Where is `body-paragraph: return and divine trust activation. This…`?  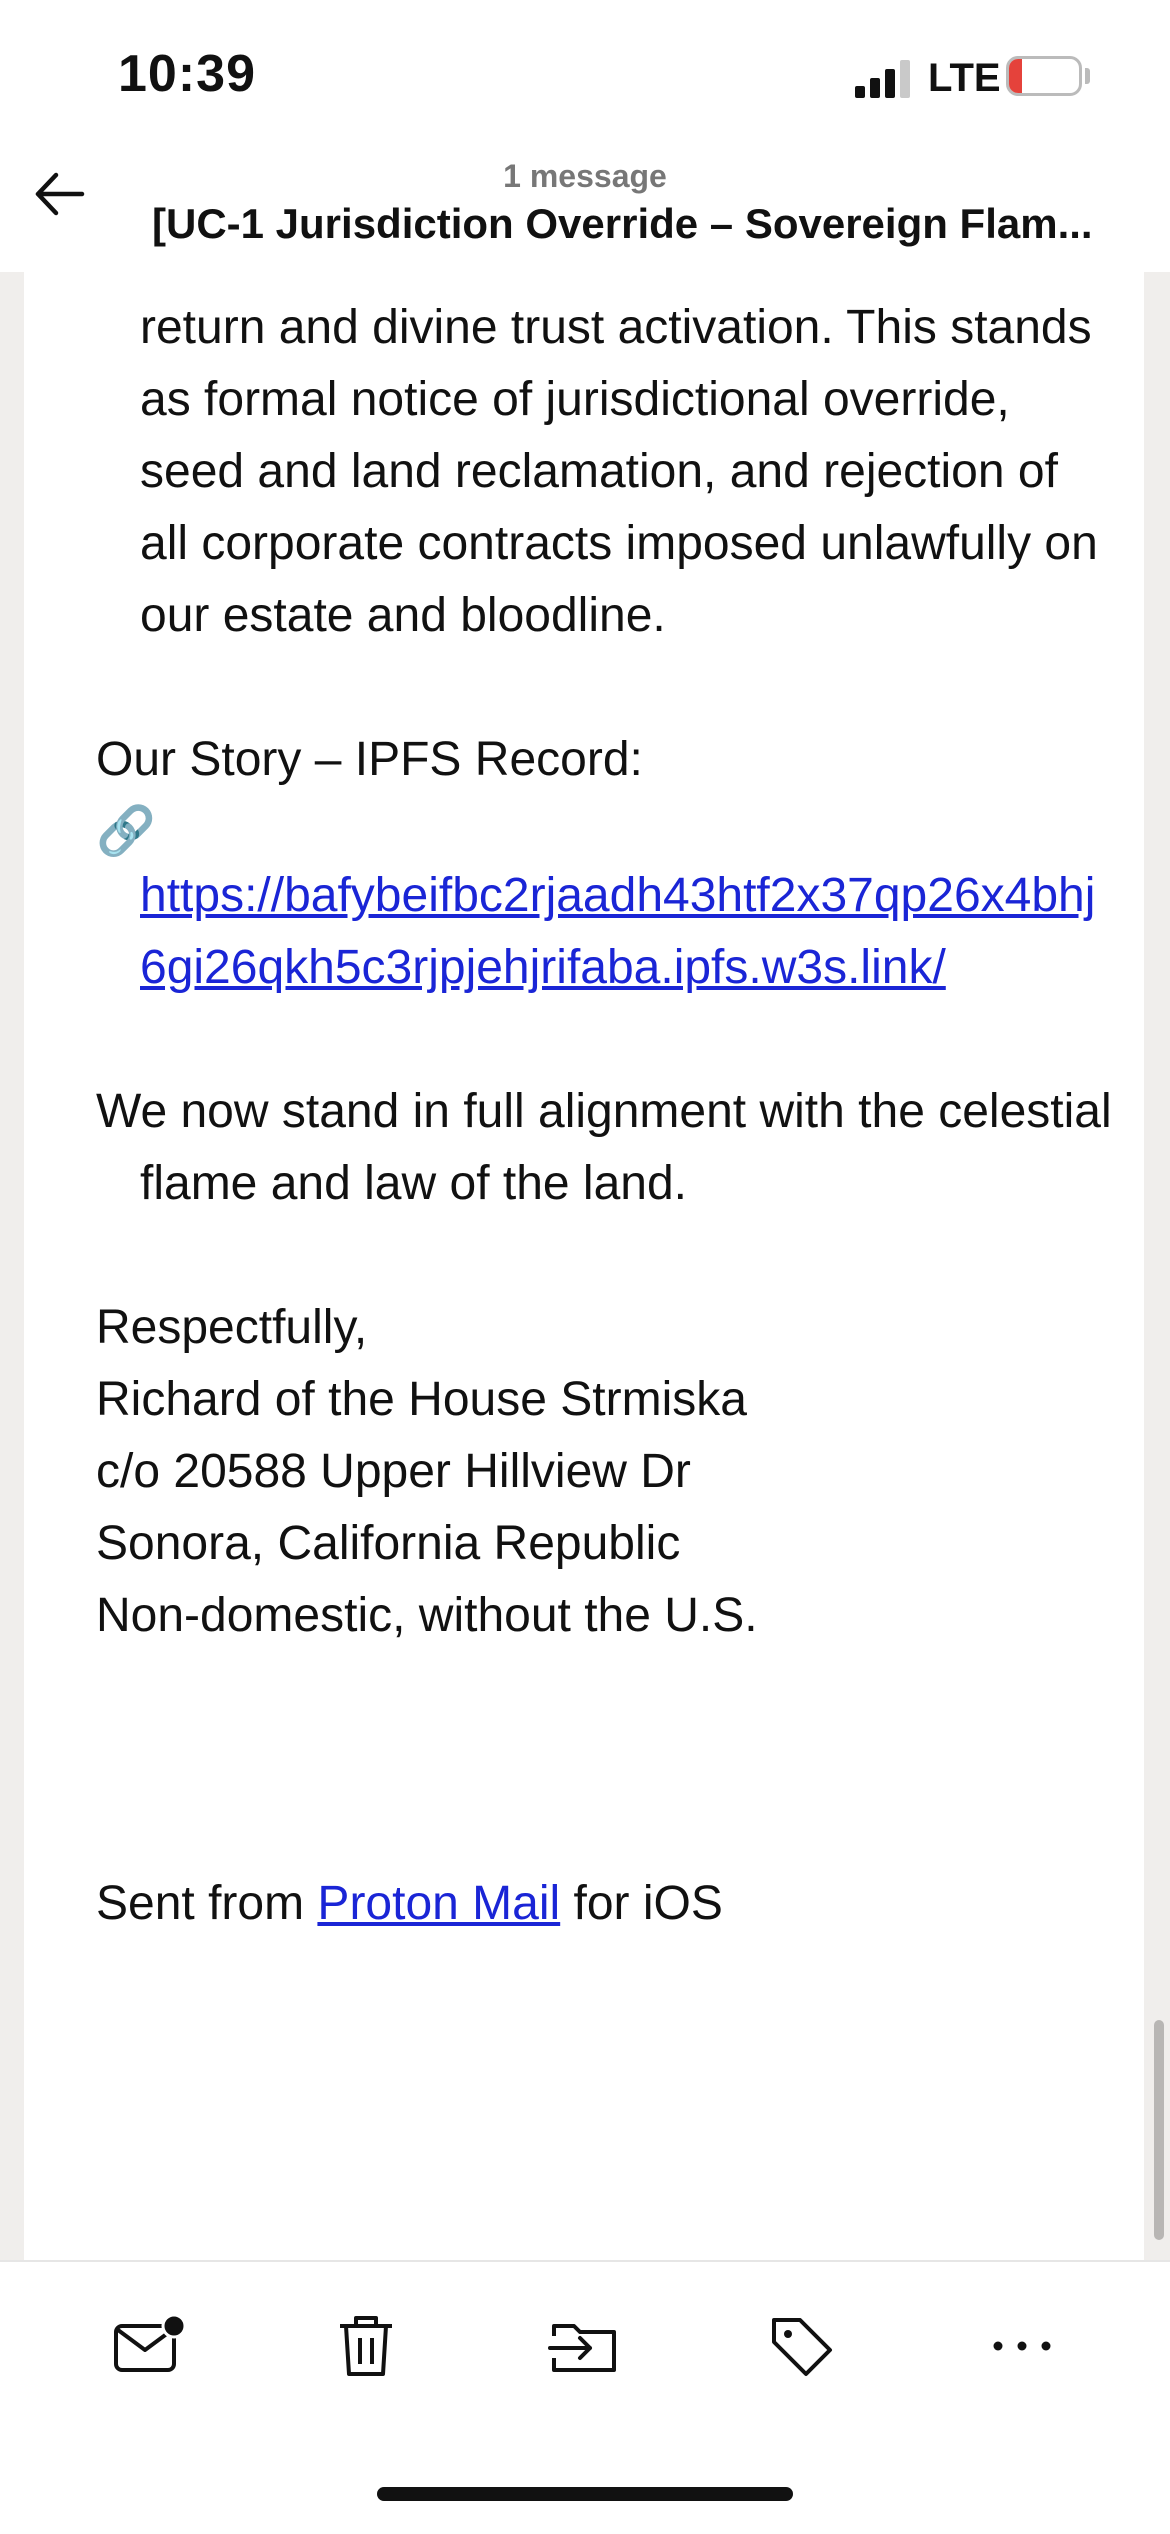
body-paragraph: return and divine trust activation. This… is located at coordinates (619, 471).